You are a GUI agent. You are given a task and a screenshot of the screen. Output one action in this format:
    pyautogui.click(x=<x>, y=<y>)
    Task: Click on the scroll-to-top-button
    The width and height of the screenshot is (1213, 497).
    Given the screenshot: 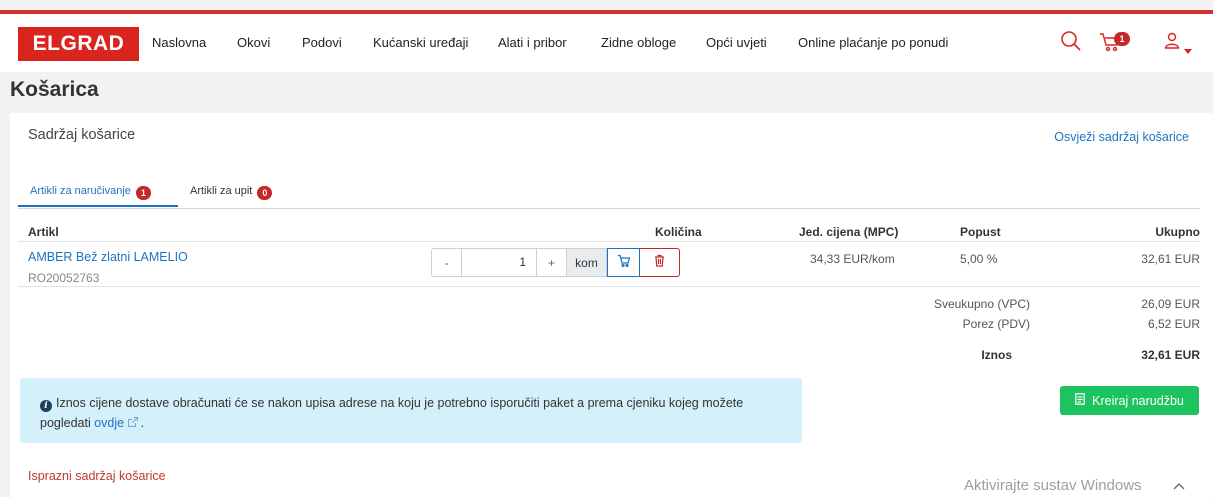 What is the action you would take?
    pyautogui.click(x=1179, y=485)
    